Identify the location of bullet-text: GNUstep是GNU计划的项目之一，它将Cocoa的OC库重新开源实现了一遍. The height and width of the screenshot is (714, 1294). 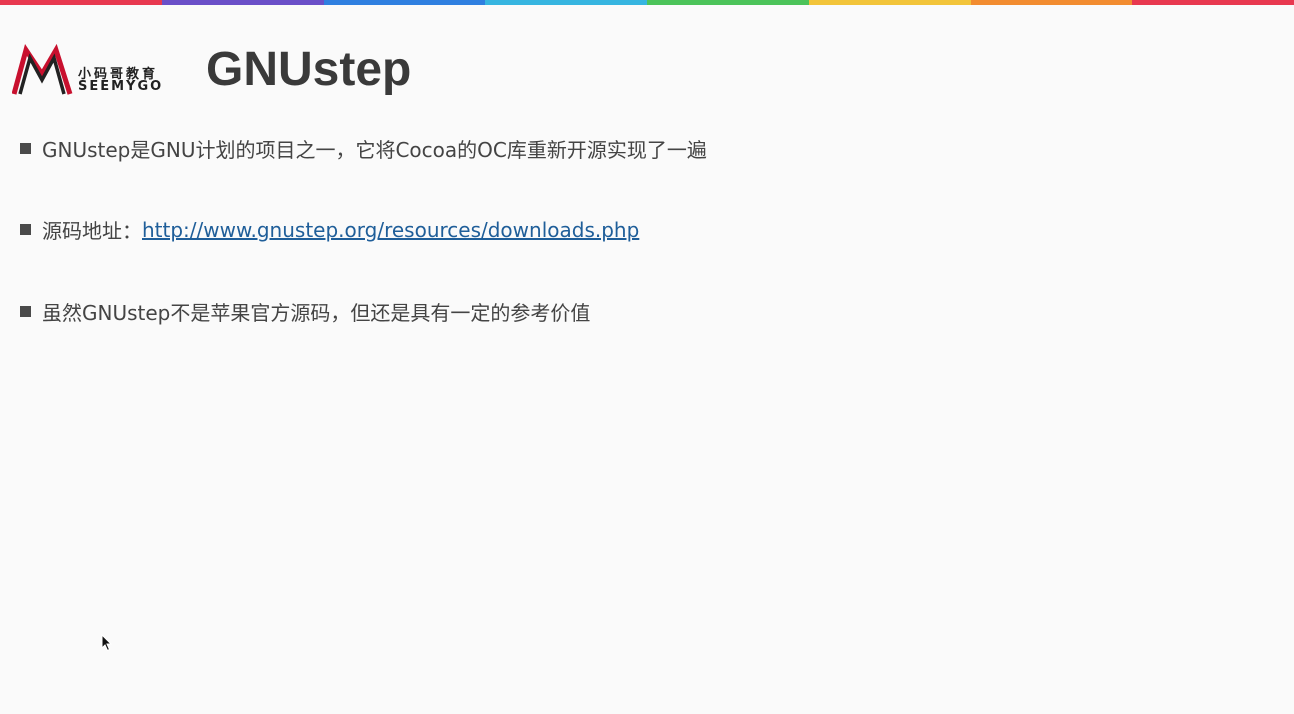
(374, 150).